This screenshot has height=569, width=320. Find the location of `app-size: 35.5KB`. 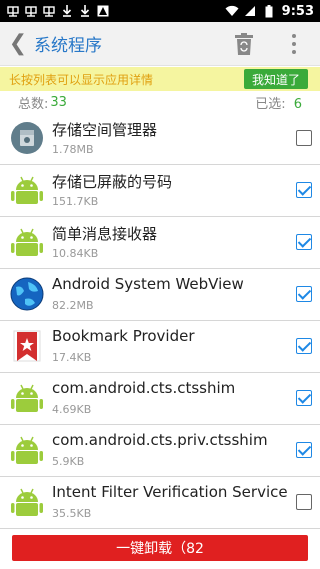

app-size: 35.5KB is located at coordinates (72, 513).